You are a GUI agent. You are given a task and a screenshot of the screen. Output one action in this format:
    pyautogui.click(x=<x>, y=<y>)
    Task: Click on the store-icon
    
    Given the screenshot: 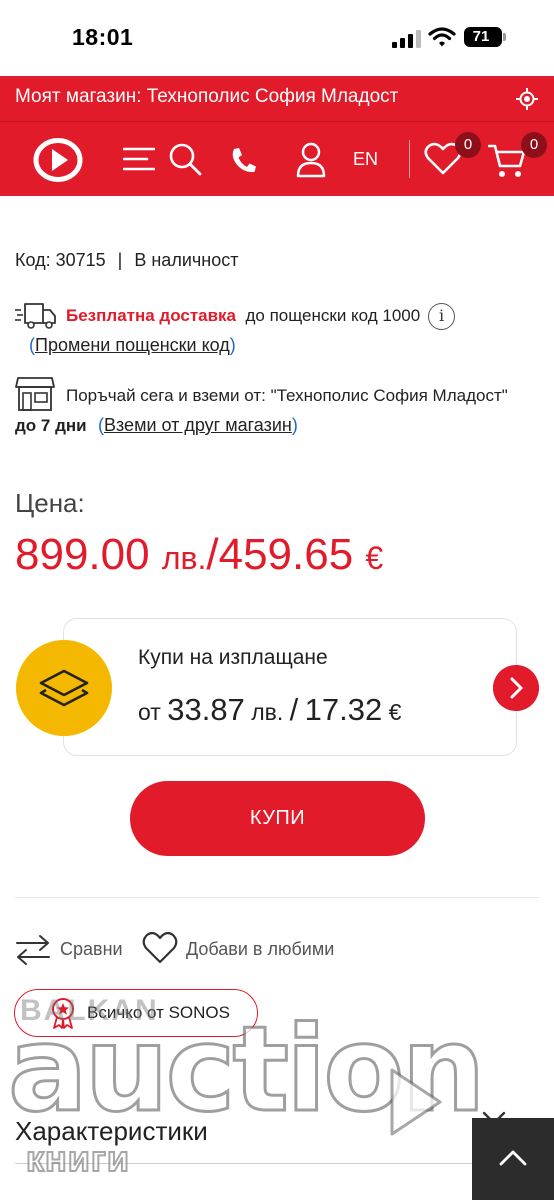 What is the action you would take?
    pyautogui.click(x=35, y=394)
    